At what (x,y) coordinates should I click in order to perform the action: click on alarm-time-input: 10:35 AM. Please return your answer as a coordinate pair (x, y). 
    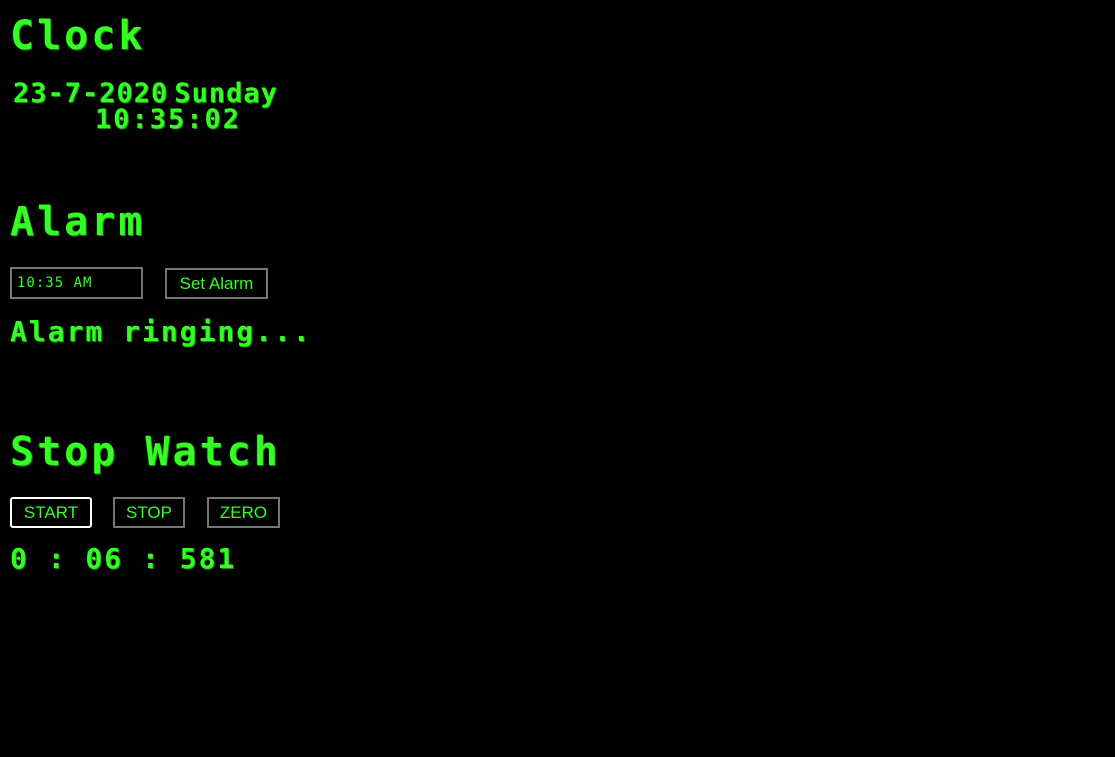
    Looking at the image, I should click on (76, 283).